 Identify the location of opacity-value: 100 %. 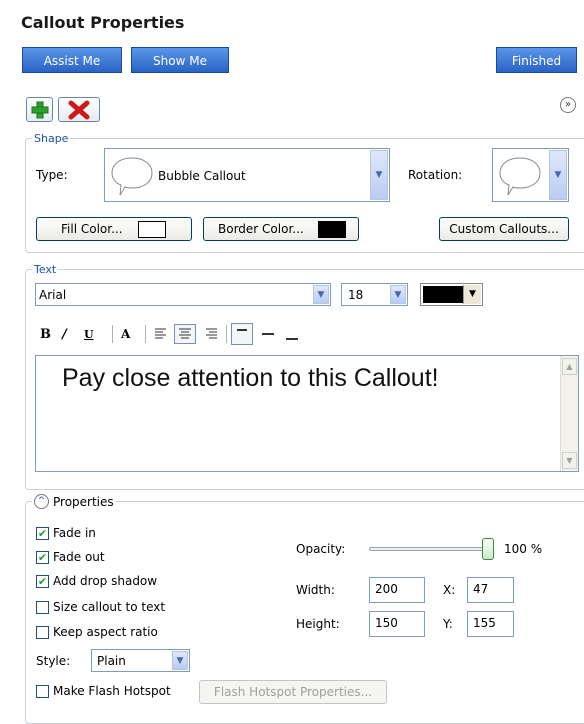
(523, 549).